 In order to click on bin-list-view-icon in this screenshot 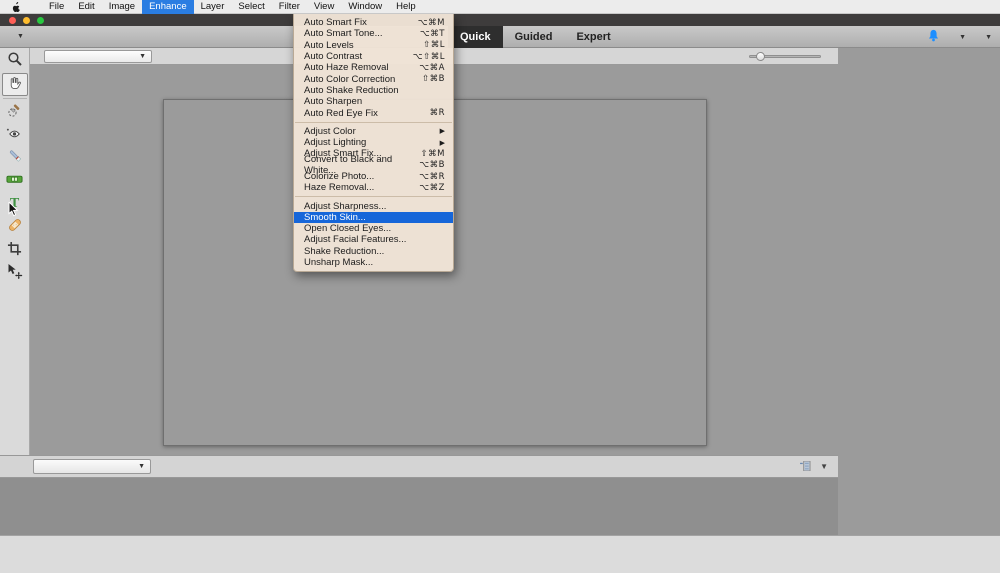, I will do `click(805, 467)`.